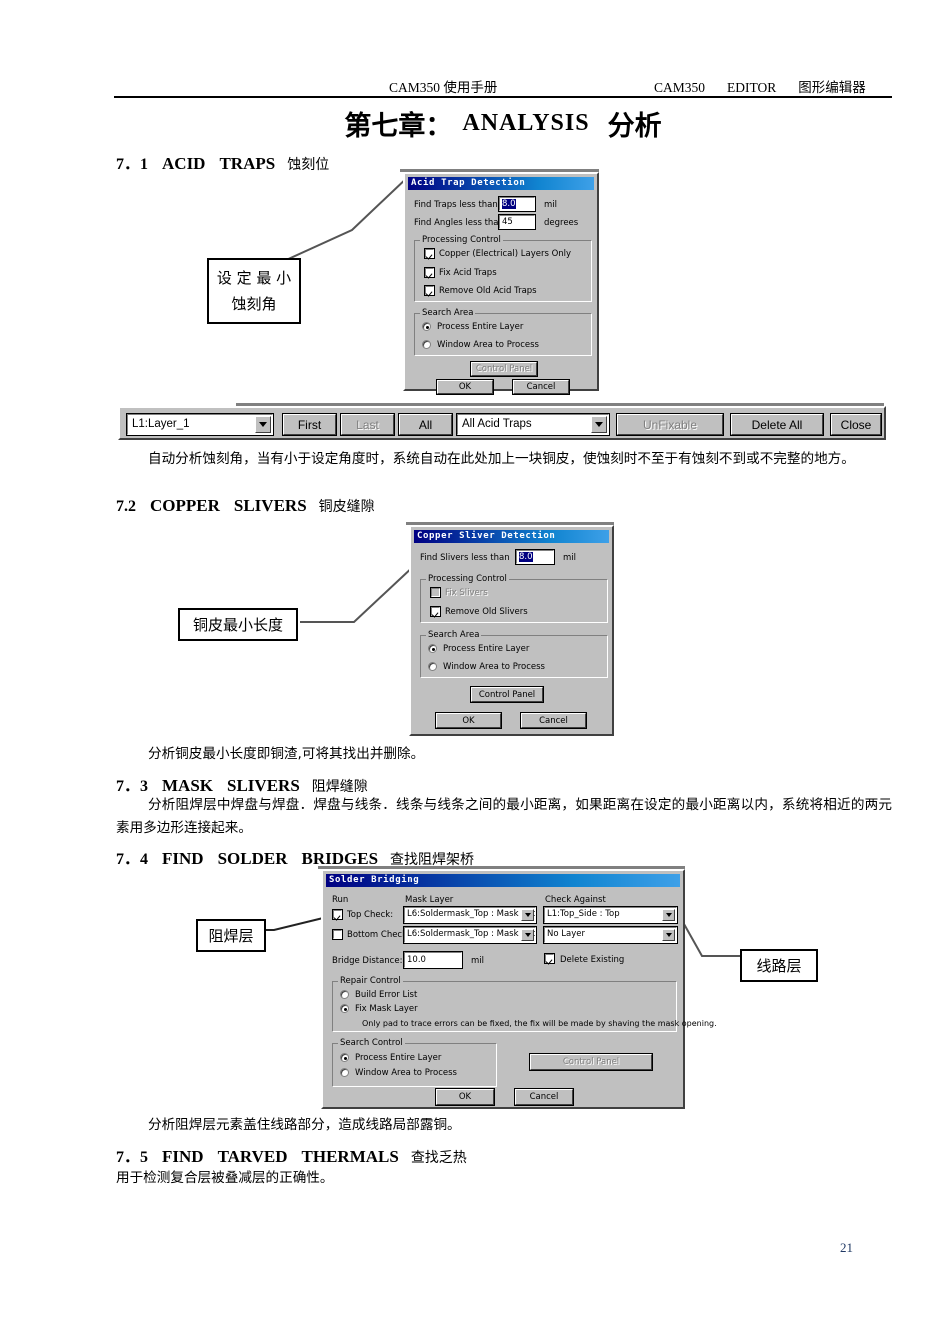 This screenshot has width=945, height=1337. I want to click on acid-ok-button: OK, so click(465, 387).